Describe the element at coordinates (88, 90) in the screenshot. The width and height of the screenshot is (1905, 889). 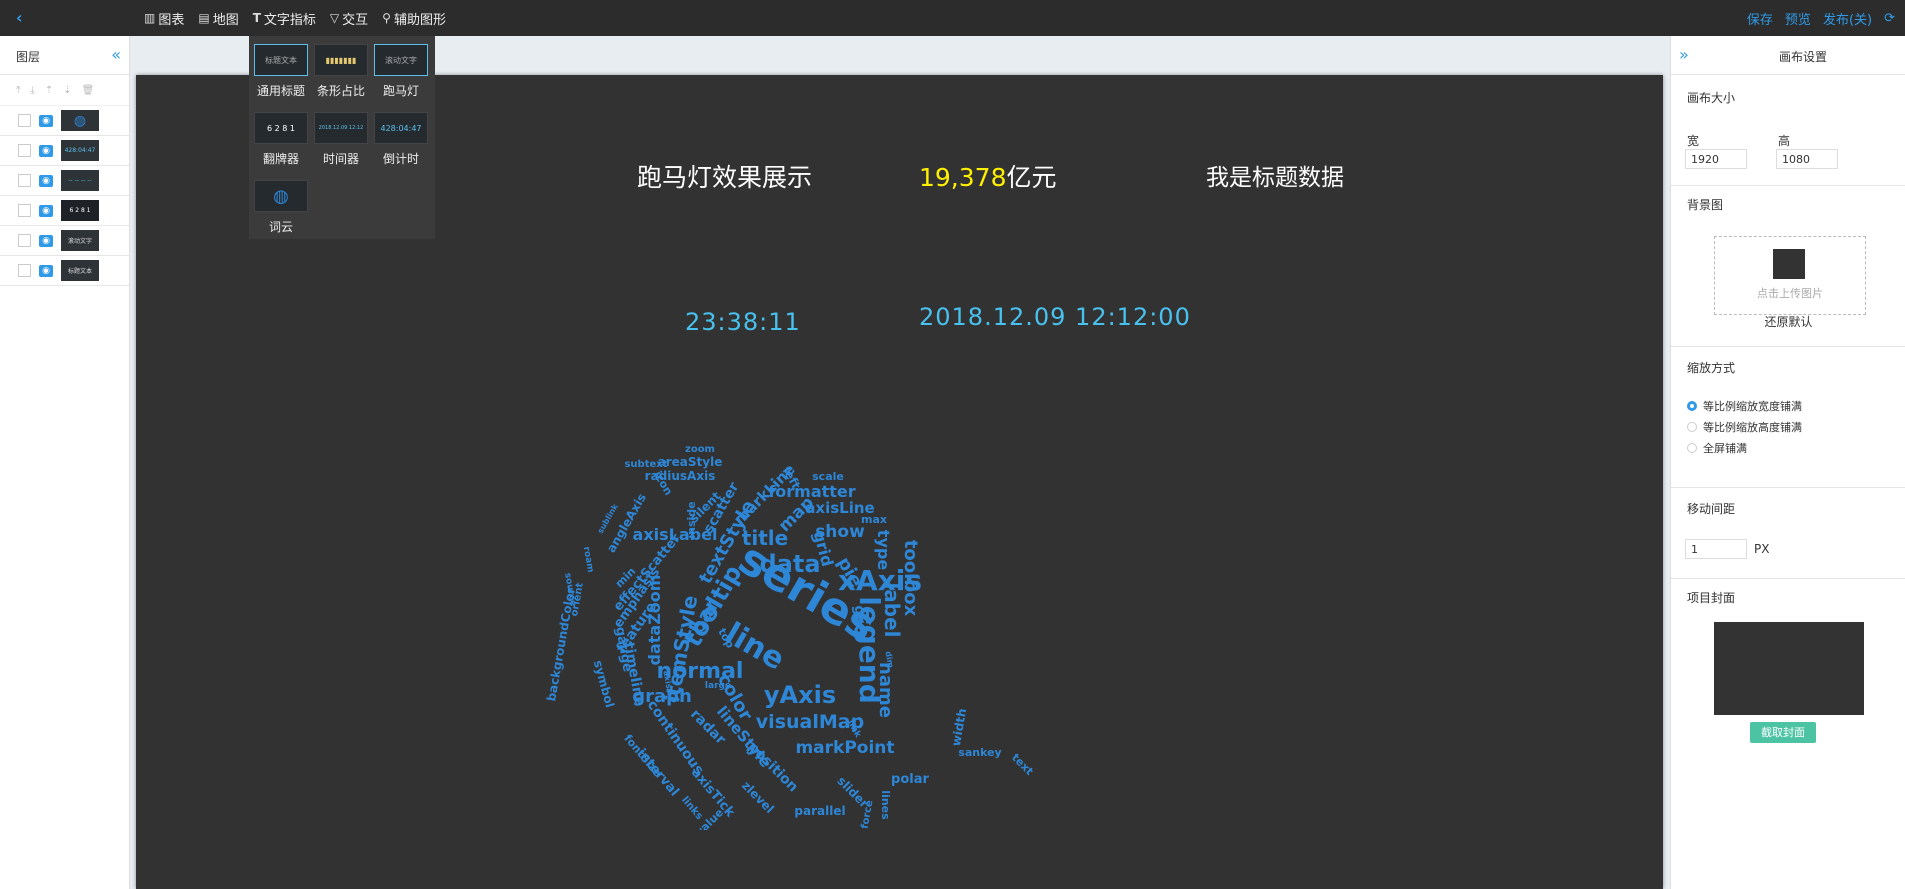
I see `delete-icon: 🗑` at that location.